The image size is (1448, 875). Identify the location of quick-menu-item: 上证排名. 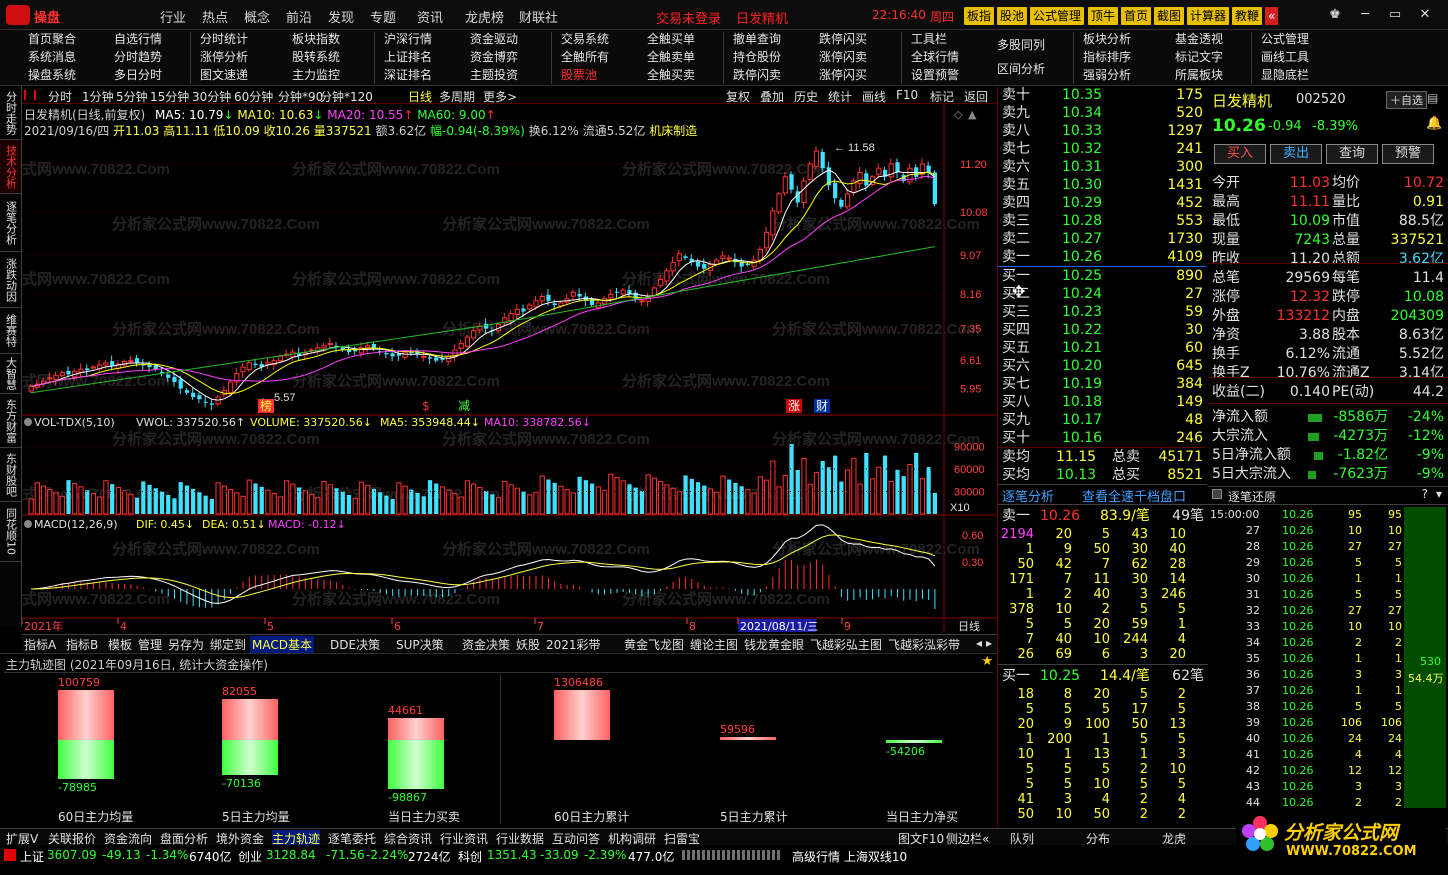
(408, 57).